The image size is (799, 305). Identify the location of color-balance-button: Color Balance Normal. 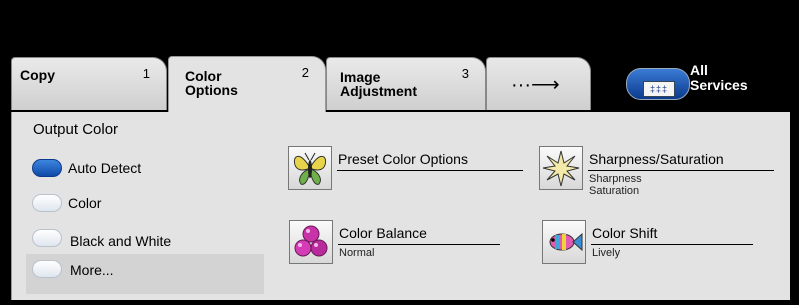
(409, 242).